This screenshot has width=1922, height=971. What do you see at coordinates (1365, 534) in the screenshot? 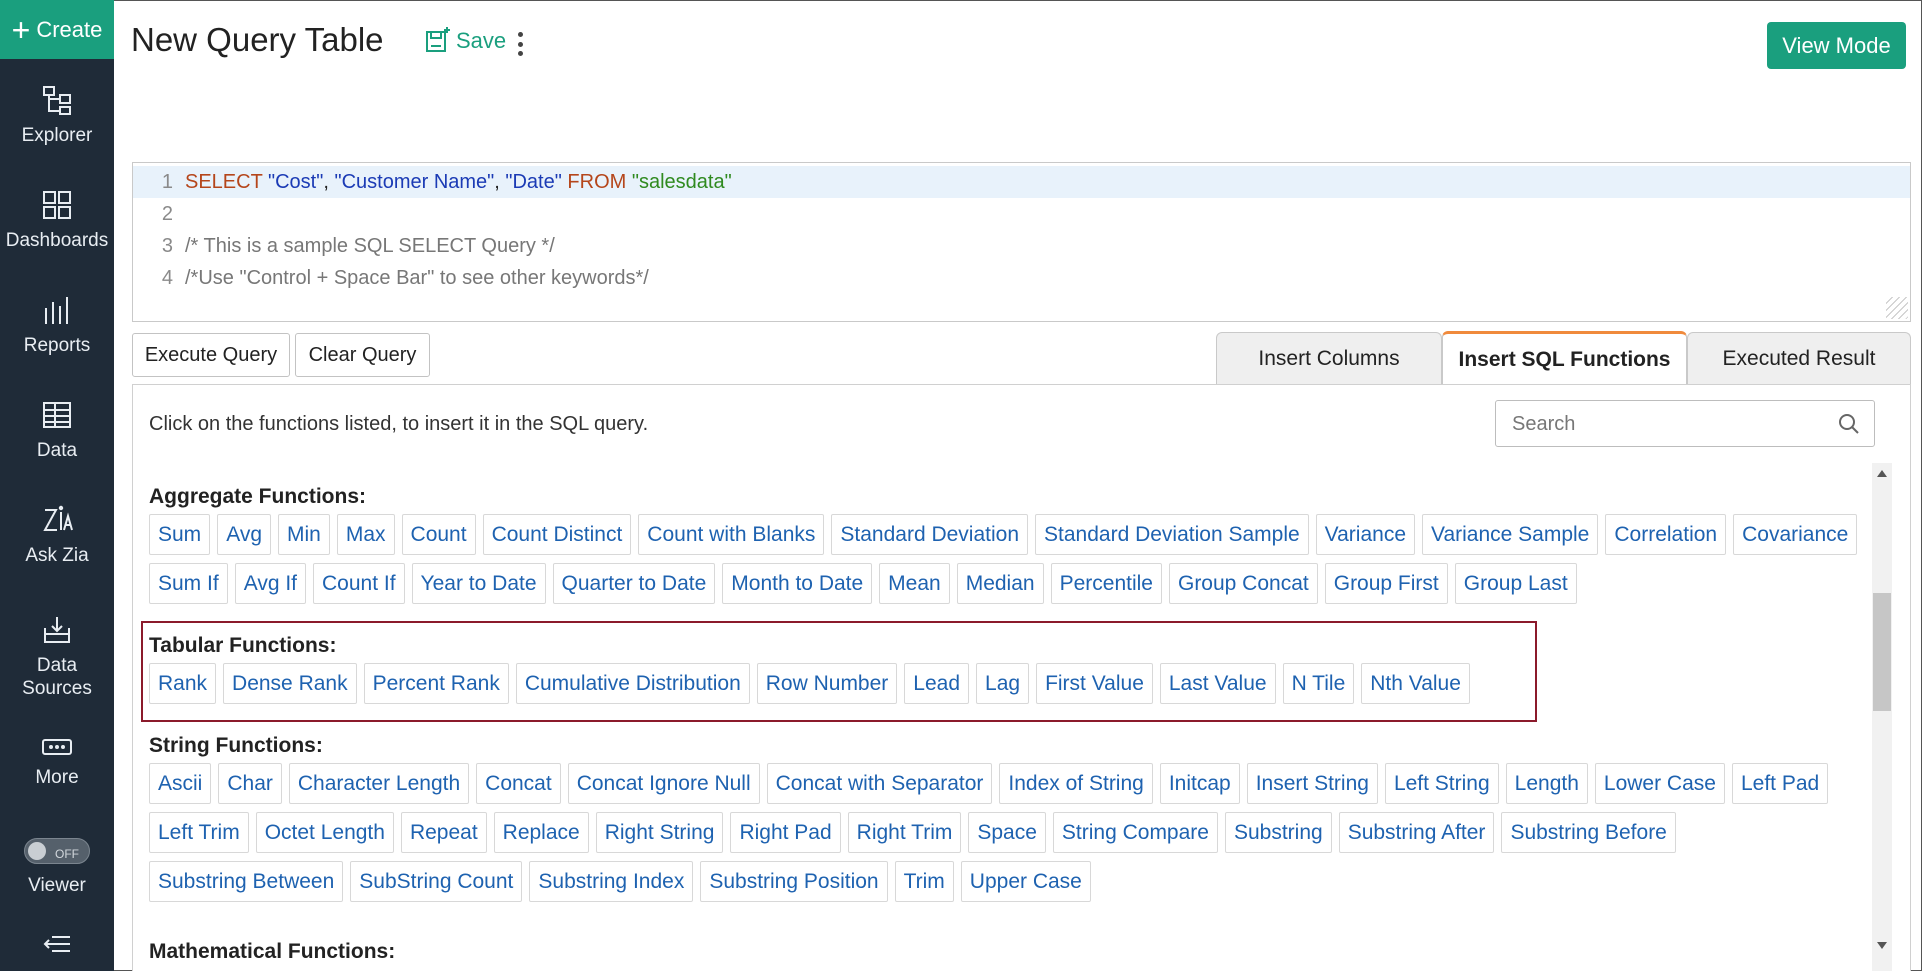
I see `function-chip: Variance` at bounding box center [1365, 534].